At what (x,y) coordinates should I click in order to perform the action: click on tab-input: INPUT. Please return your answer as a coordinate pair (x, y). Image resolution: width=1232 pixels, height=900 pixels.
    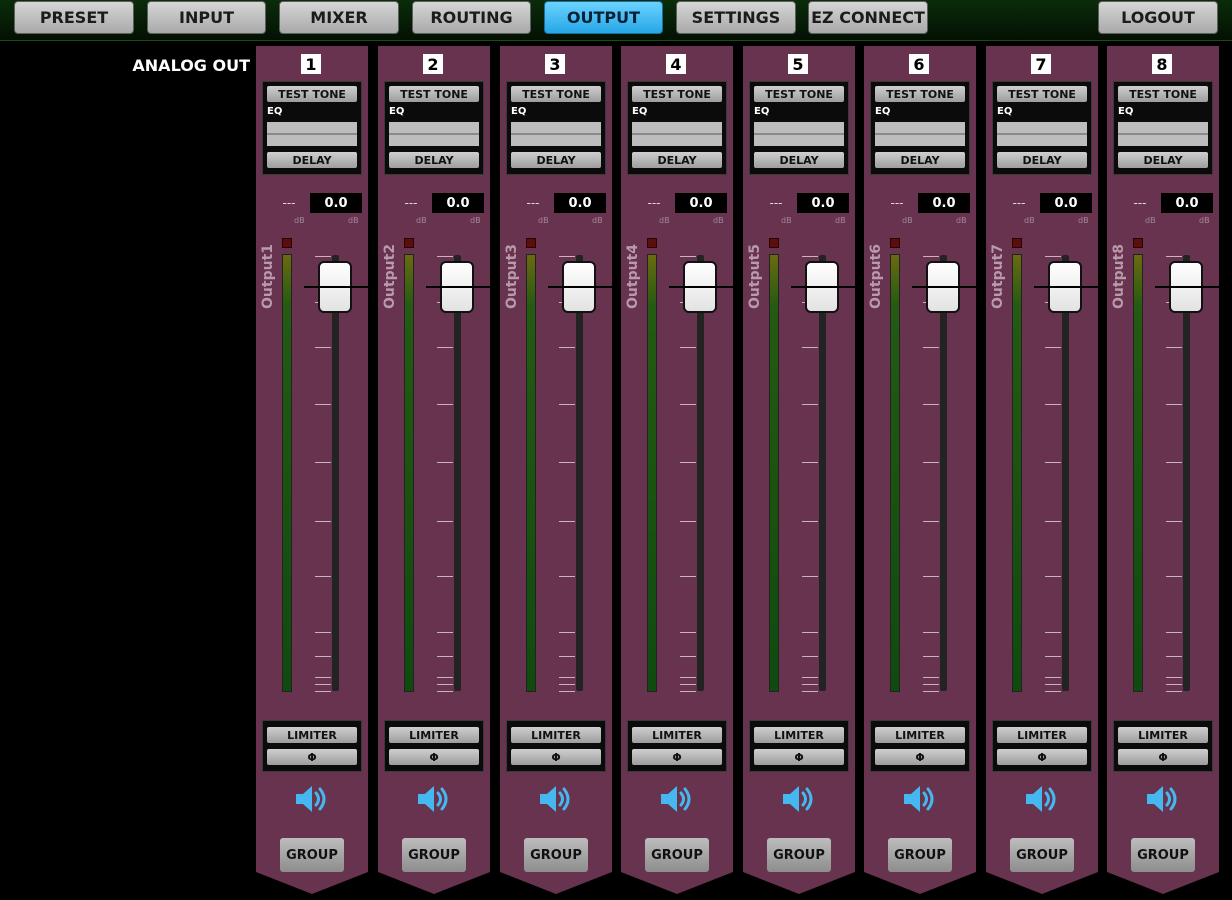
    Looking at the image, I should click on (206, 17).